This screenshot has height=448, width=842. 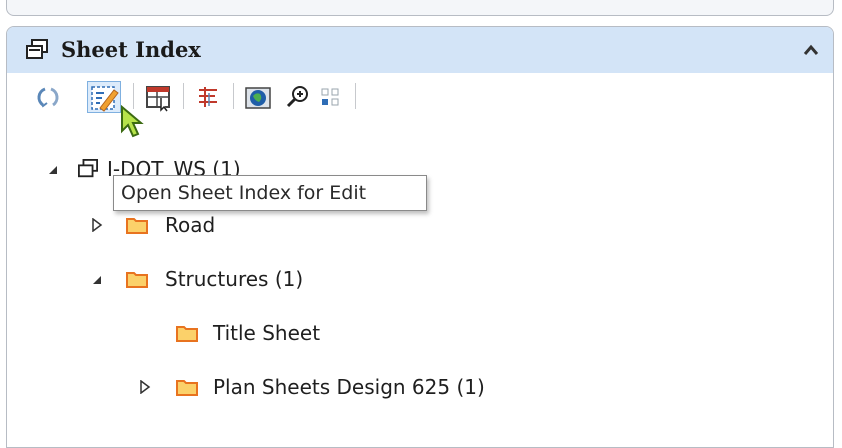 I want to click on table-cursor-icon, so click(x=158, y=97).